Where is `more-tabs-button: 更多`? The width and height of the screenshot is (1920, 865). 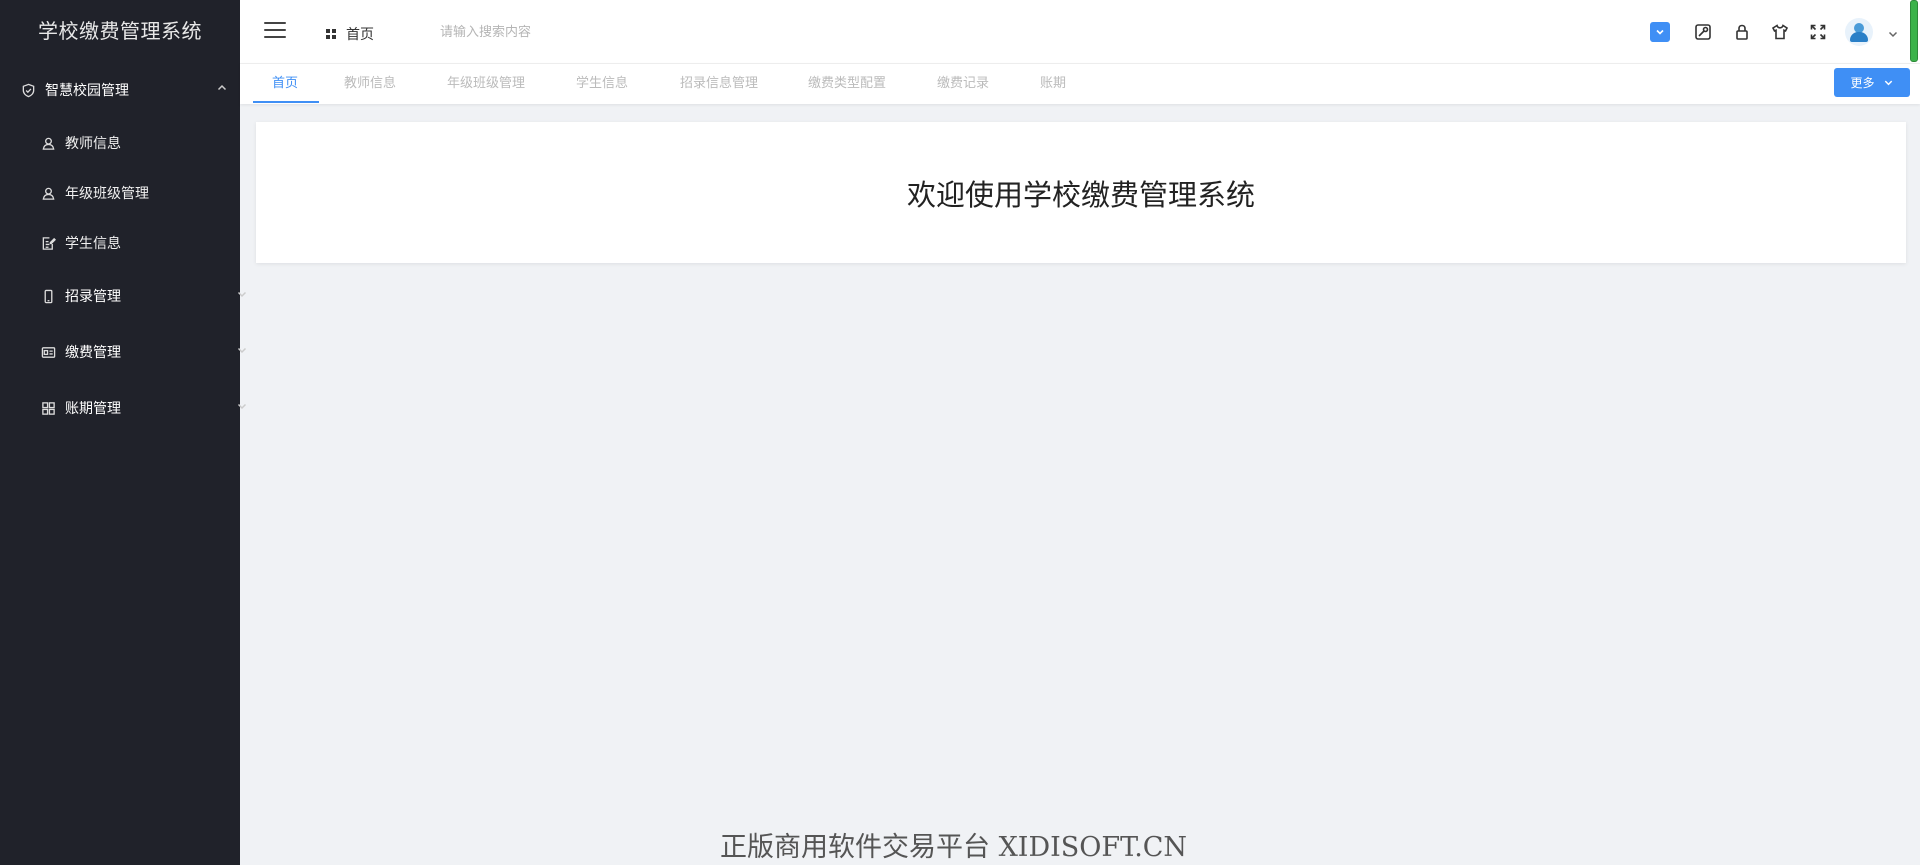 more-tabs-button: 更多 is located at coordinates (1872, 82).